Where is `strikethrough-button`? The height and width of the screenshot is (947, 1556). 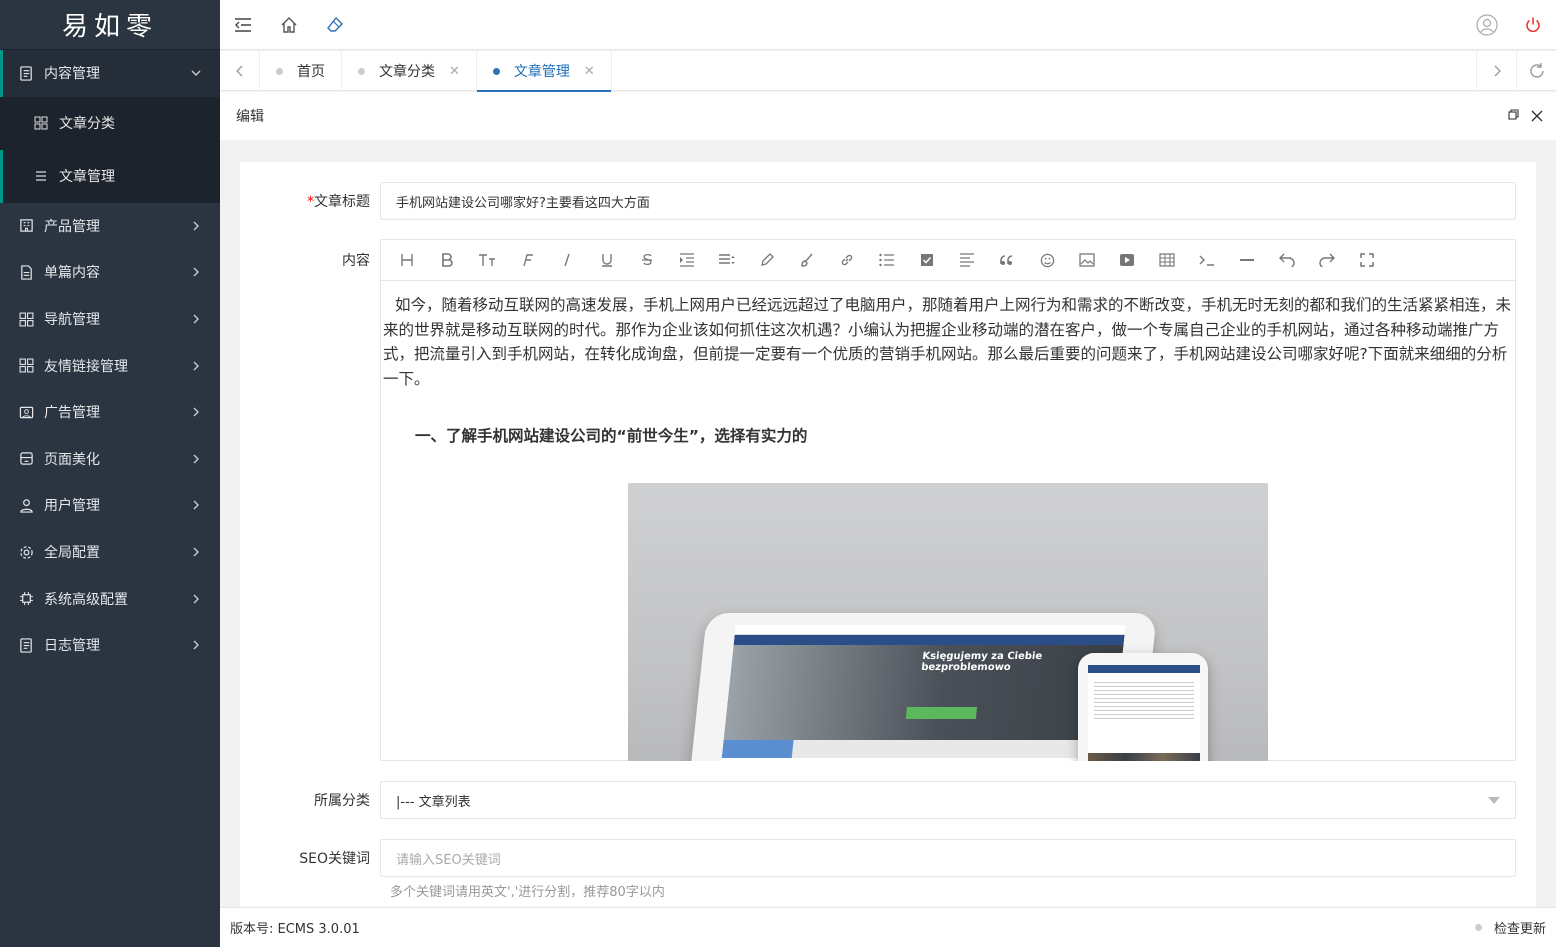
strikethrough-button is located at coordinates (647, 260).